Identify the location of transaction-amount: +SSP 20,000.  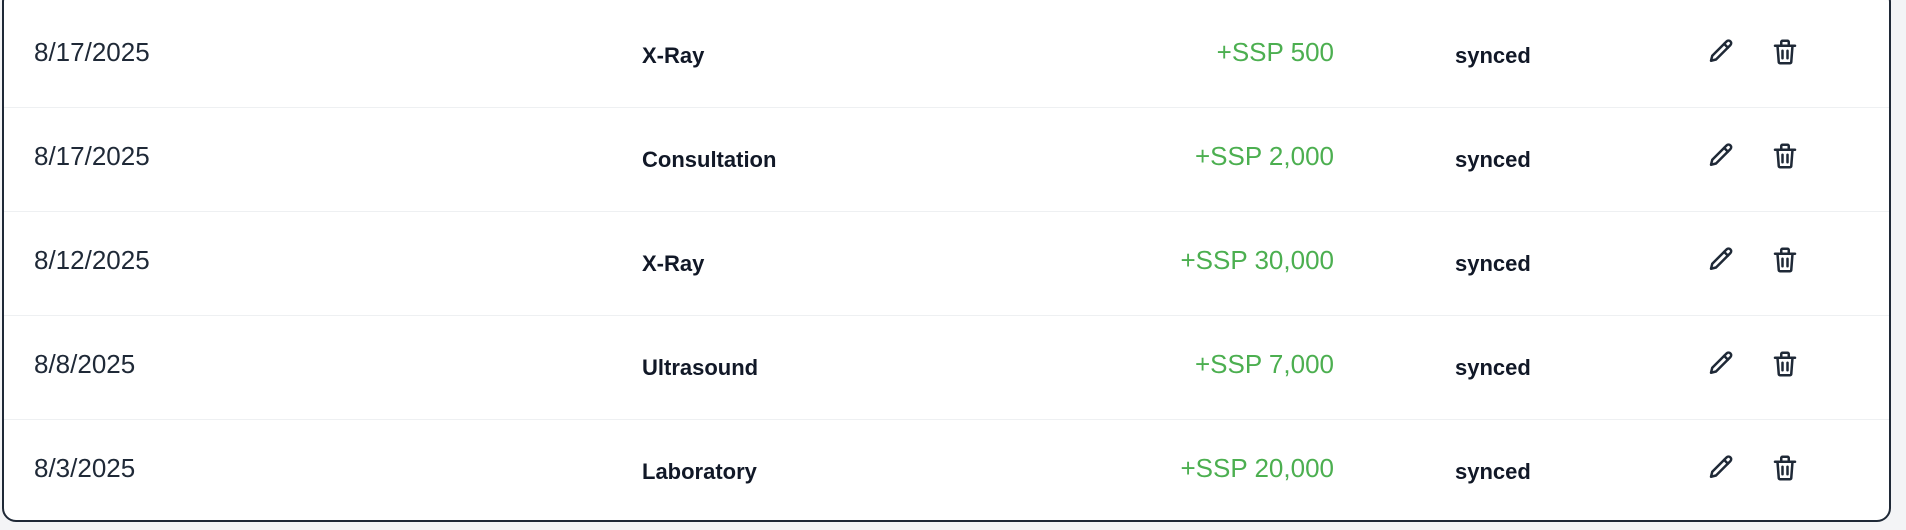
(1257, 467).